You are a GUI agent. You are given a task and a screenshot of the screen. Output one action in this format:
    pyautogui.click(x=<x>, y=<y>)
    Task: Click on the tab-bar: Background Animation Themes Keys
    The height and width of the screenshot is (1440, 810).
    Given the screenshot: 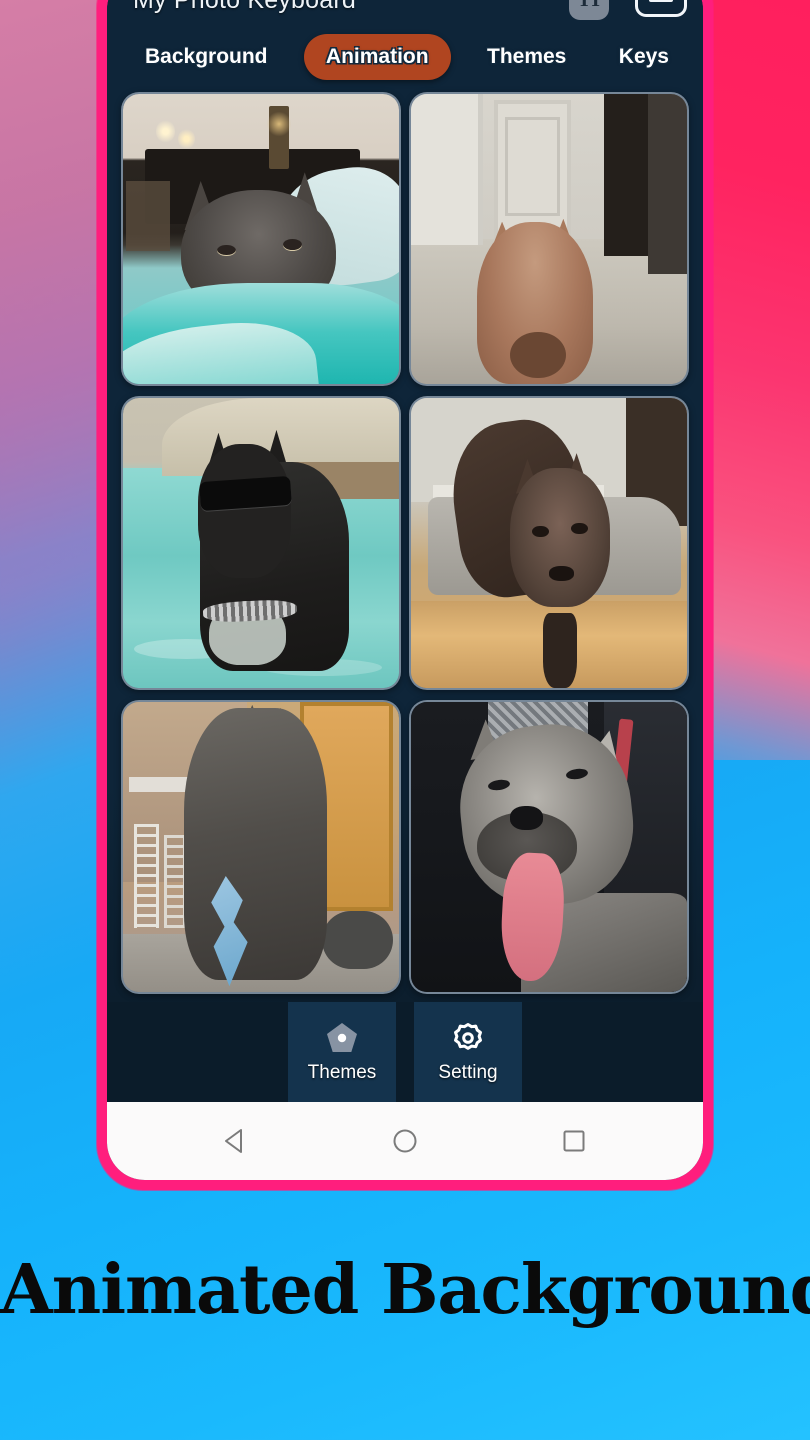 What is the action you would take?
    pyautogui.click(x=405, y=57)
    